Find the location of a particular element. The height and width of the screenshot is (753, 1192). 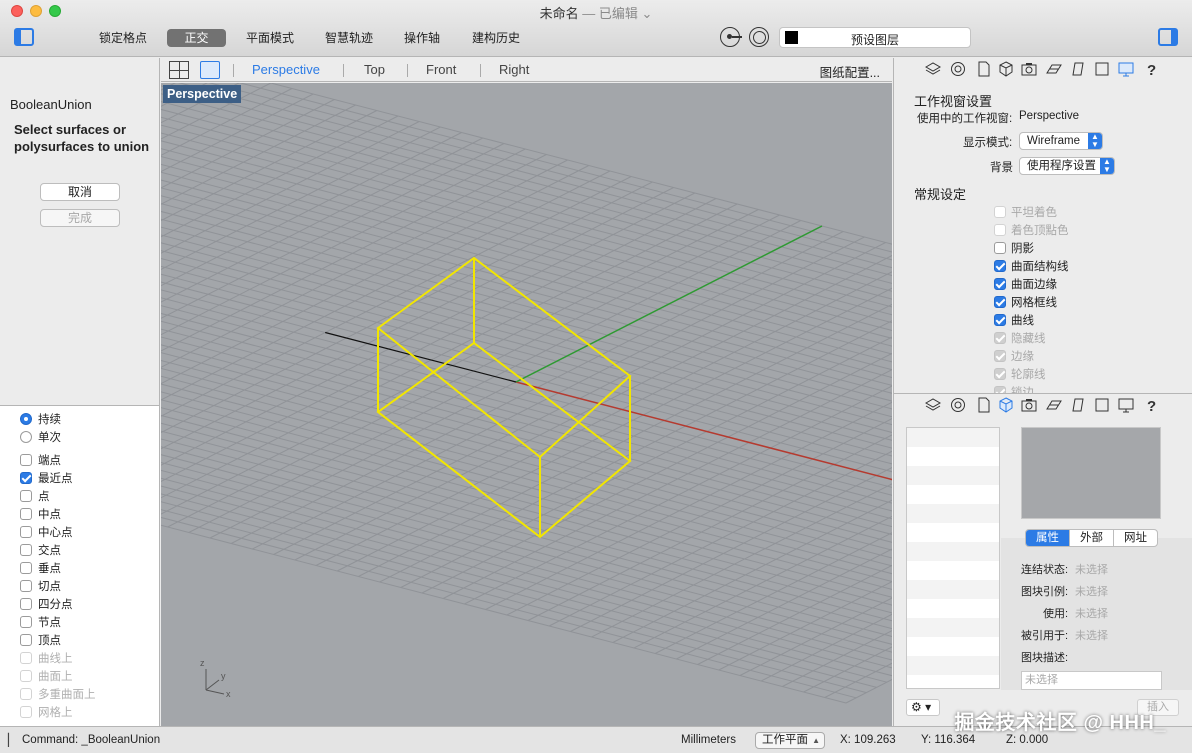

command-line: Command: _BooleanUnion is located at coordinates (91, 740).